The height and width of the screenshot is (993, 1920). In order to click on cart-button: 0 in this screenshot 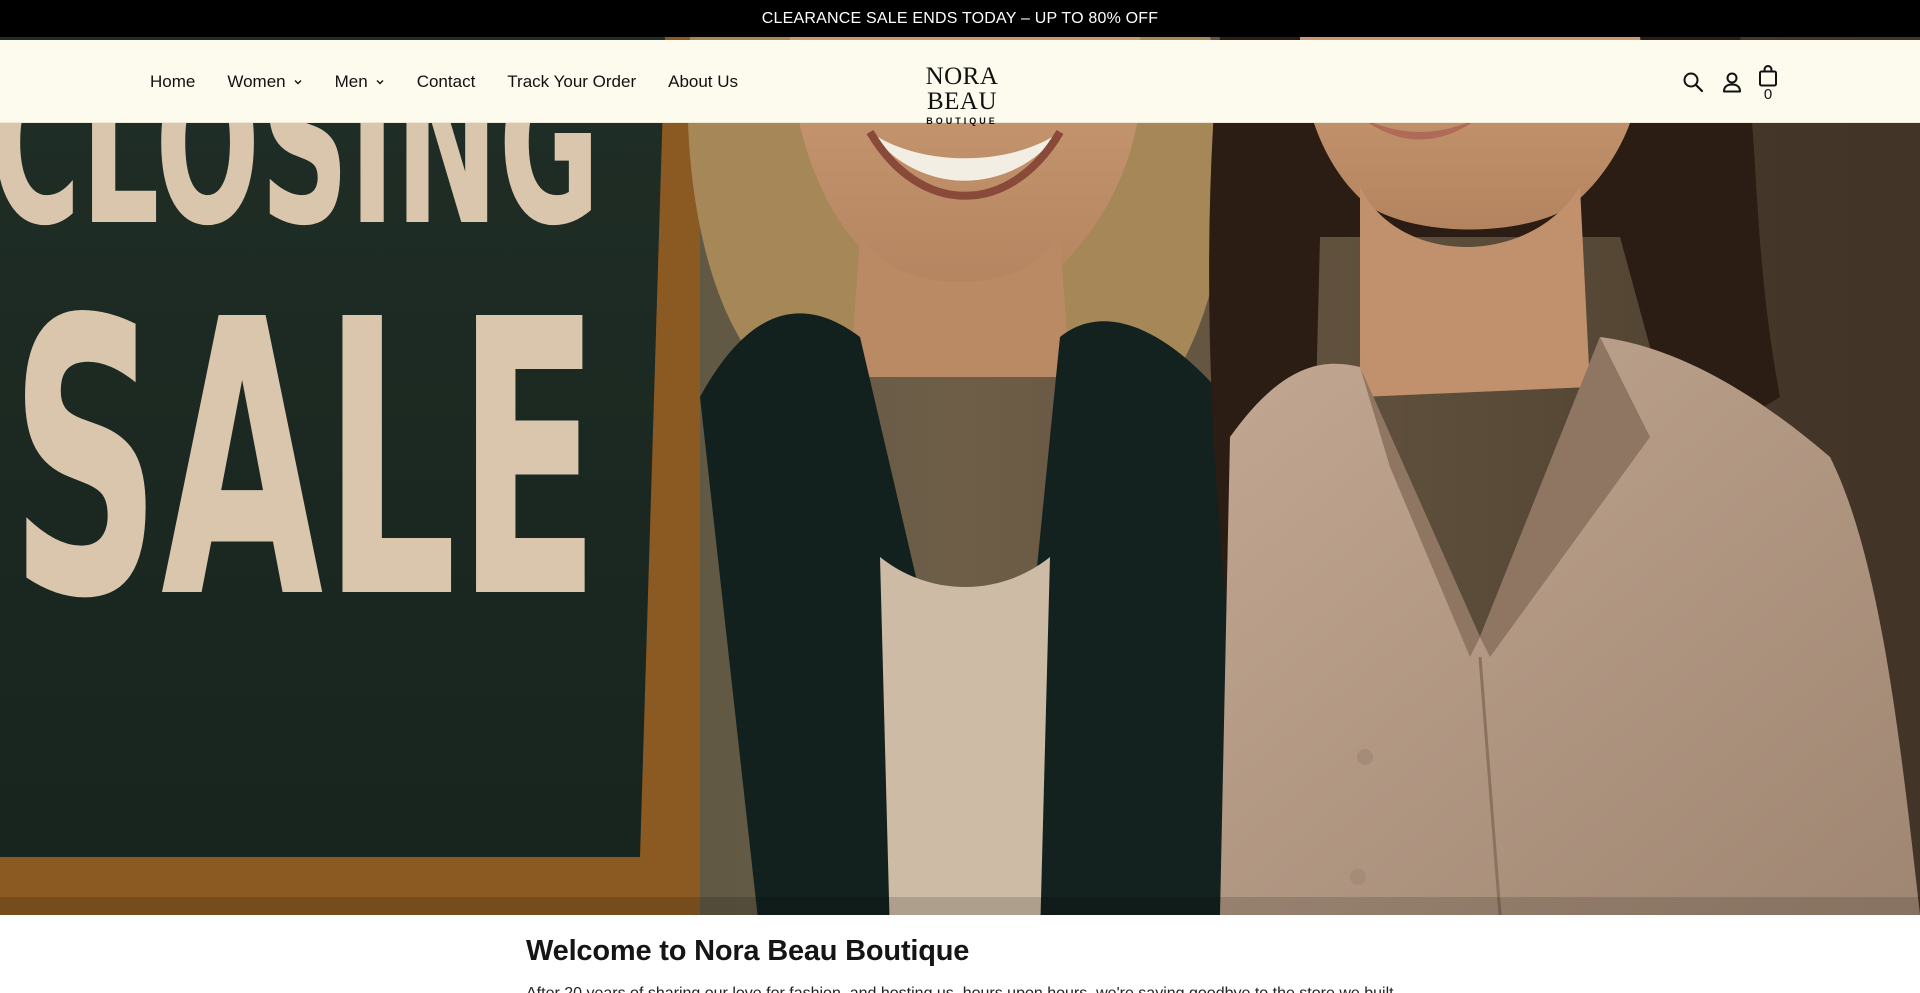, I will do `click(1768, 83)`.